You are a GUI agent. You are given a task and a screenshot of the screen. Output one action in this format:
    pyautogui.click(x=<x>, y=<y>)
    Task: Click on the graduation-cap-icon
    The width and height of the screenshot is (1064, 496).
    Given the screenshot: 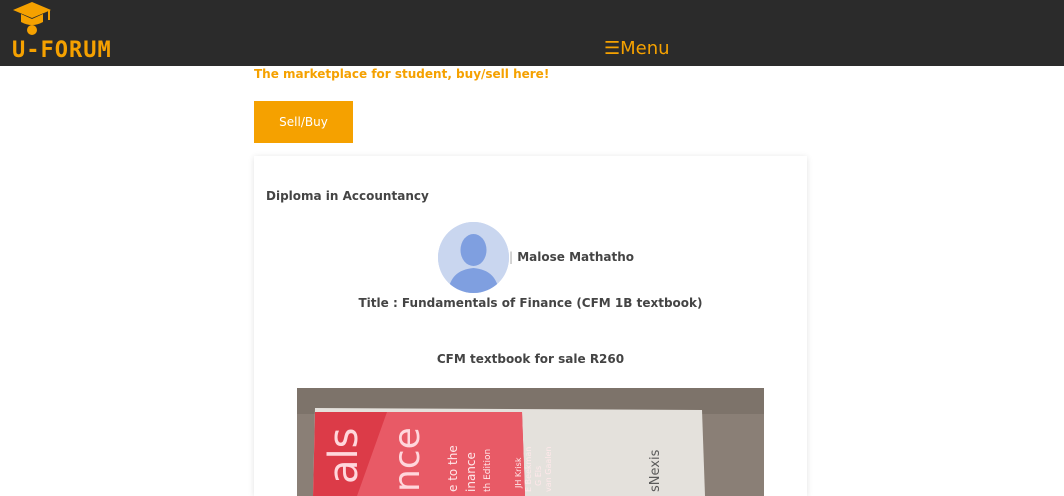 What is the action you would take?
    pyautogui.click(x=32, y=18)
    